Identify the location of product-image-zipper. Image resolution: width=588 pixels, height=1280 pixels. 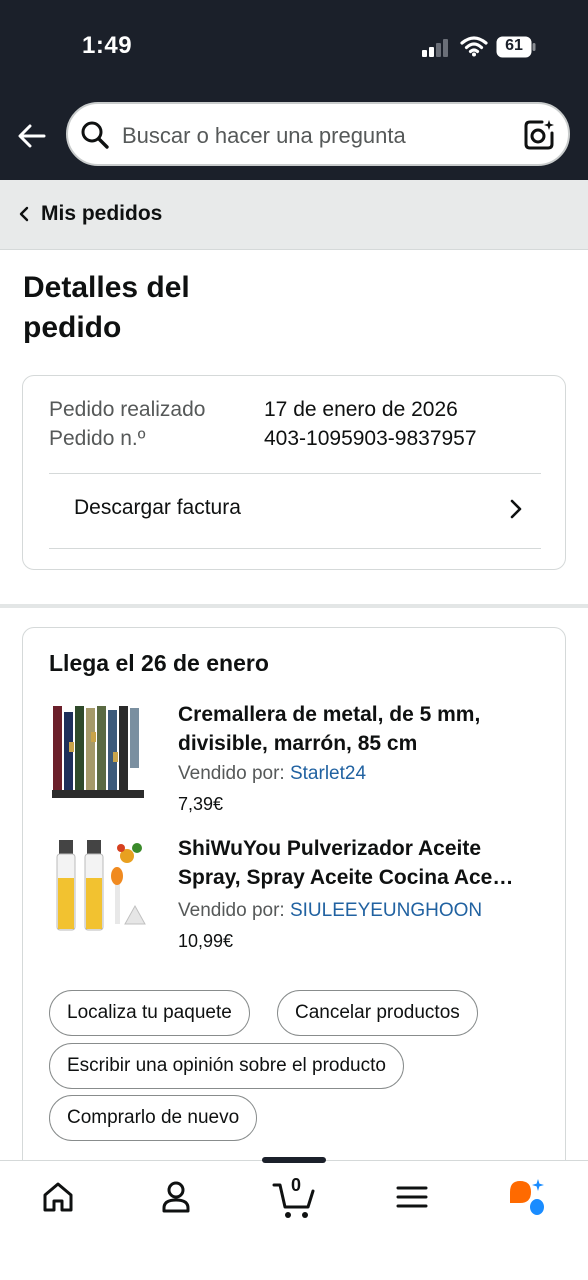
(99, 752).